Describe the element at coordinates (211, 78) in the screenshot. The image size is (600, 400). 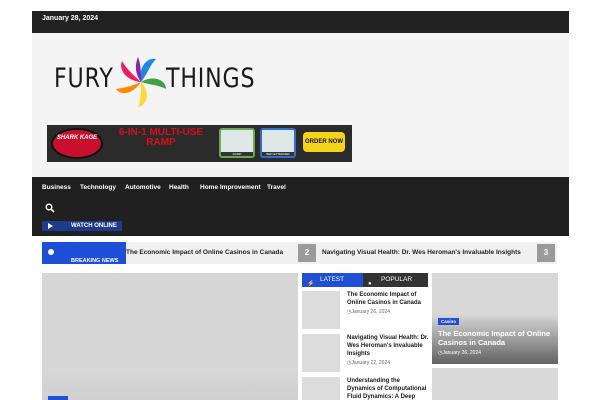
I see `logo-word-things: THINGS` at that location.